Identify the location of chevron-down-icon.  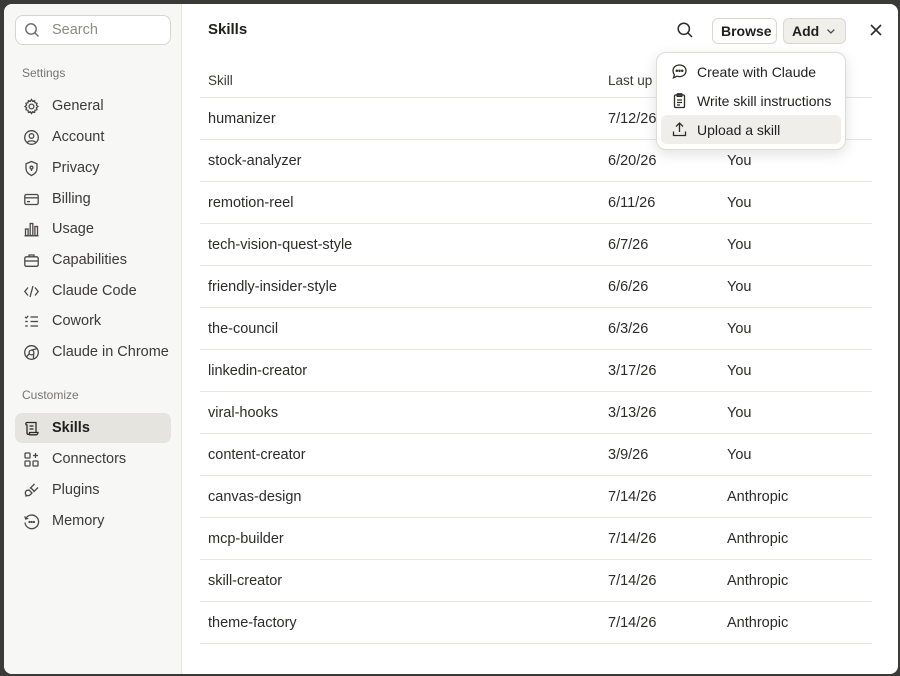
(831, 31).